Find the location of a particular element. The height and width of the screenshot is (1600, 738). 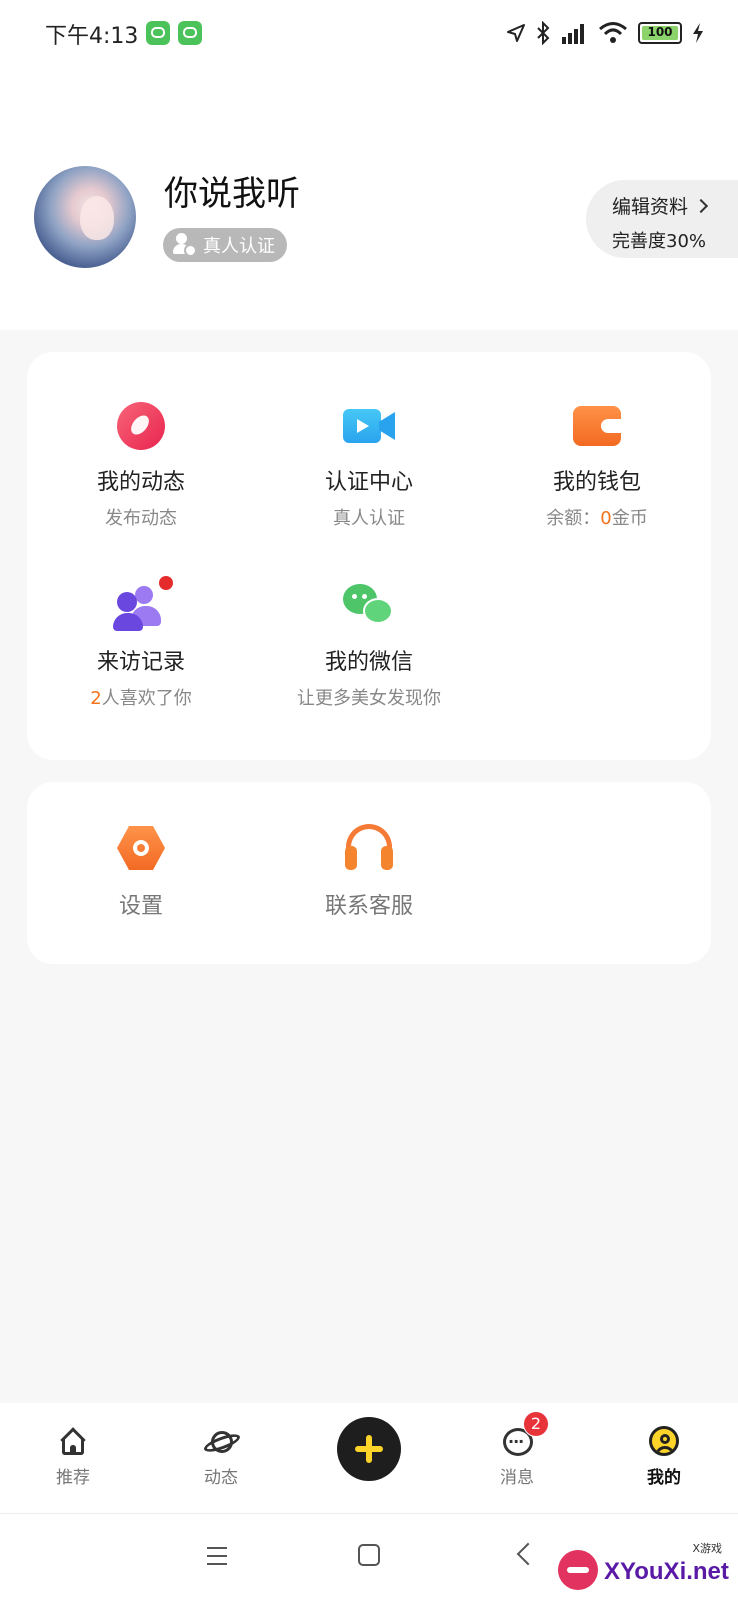

status-time: 下午4:13 is located at coordinates (92, 36).